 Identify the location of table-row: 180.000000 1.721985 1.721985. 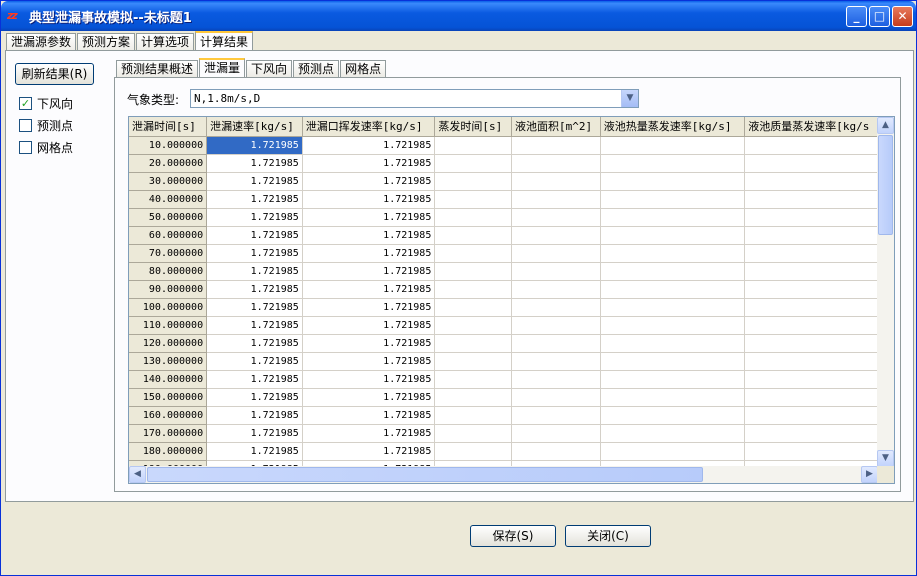
(503, 451).